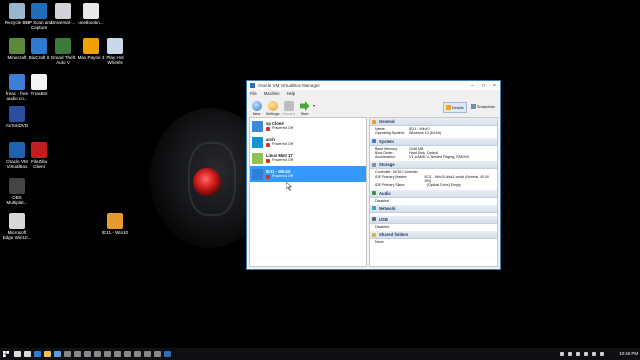 The width and height of the screenshot is (640, 360). Describe the element at coordinates (373, 85) in the screenshot. I see `title-bar: Oracle VM VirtualBox Manager – □ ×` at that location.